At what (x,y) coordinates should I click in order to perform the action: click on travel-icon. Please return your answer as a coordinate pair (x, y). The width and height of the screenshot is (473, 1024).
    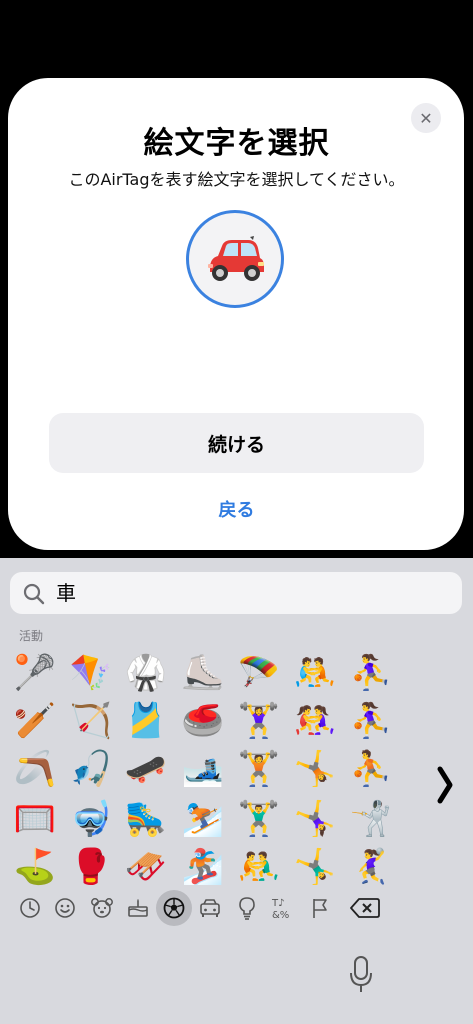
    Looking at the image, I should click on (210, 908).